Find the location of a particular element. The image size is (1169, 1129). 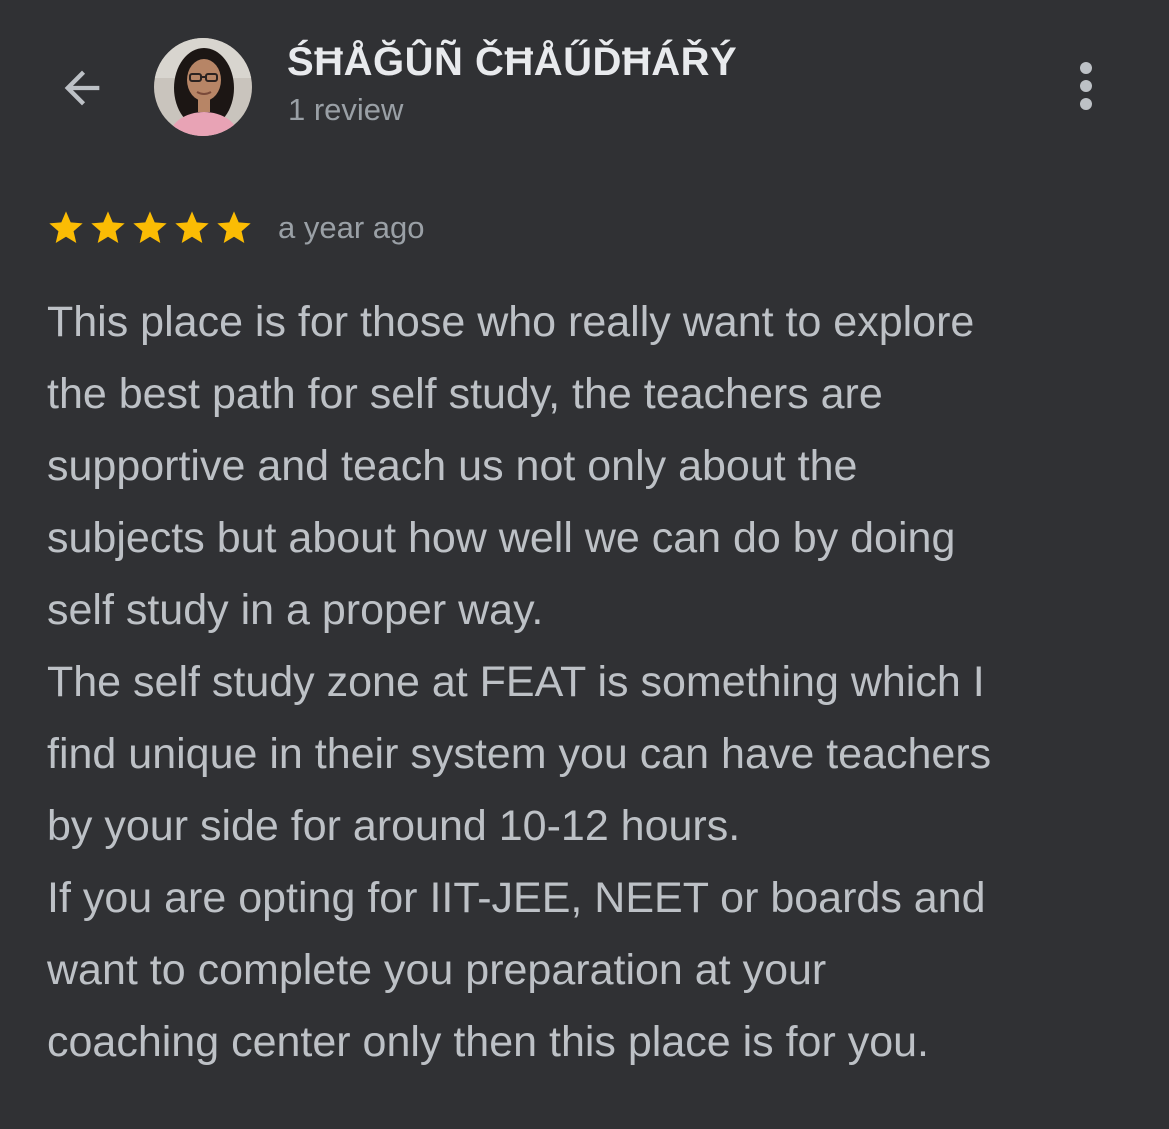

star-rating is located at coordinates (151, 228).